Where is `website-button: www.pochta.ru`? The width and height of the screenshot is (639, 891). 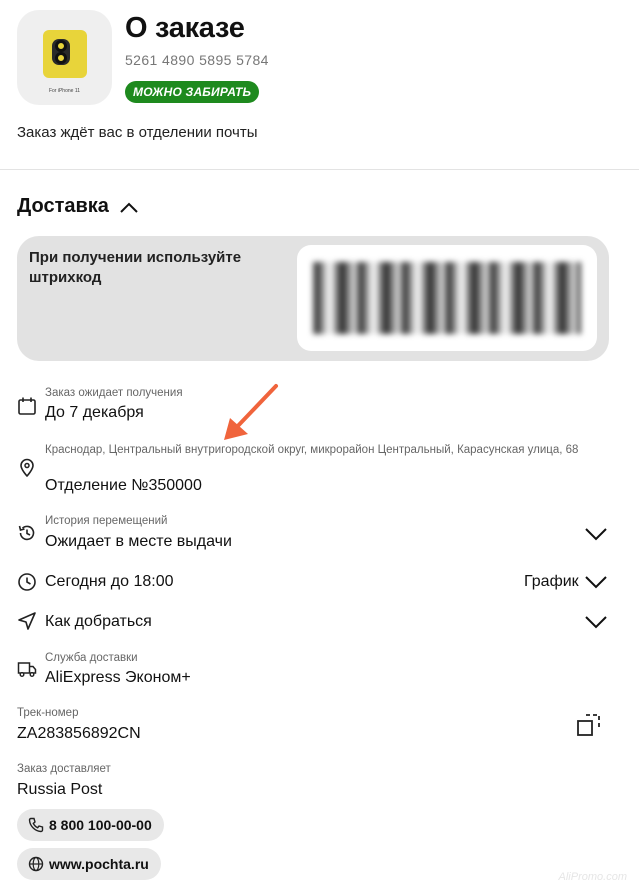 website-button: www.pochta.ru is located at coordinates (89, 864).